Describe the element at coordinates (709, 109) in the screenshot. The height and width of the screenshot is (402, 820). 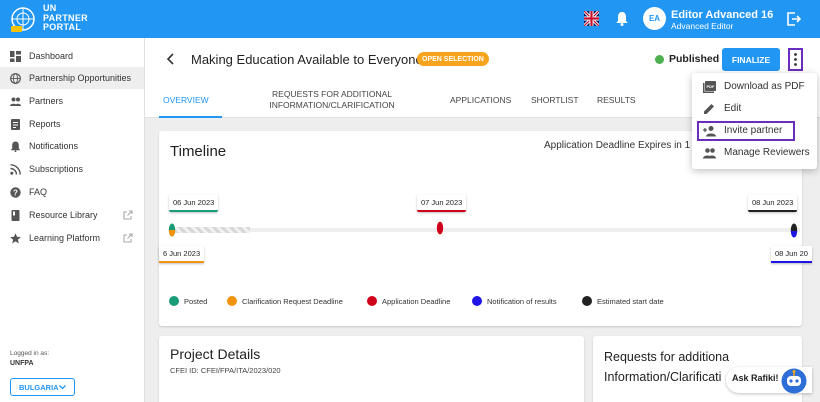
I see `pencil-icon` at that location.